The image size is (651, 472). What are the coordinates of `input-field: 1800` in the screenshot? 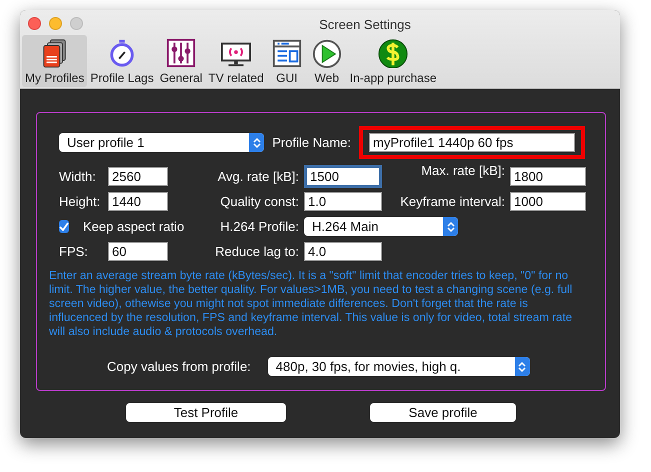 It's located at (548, 176).